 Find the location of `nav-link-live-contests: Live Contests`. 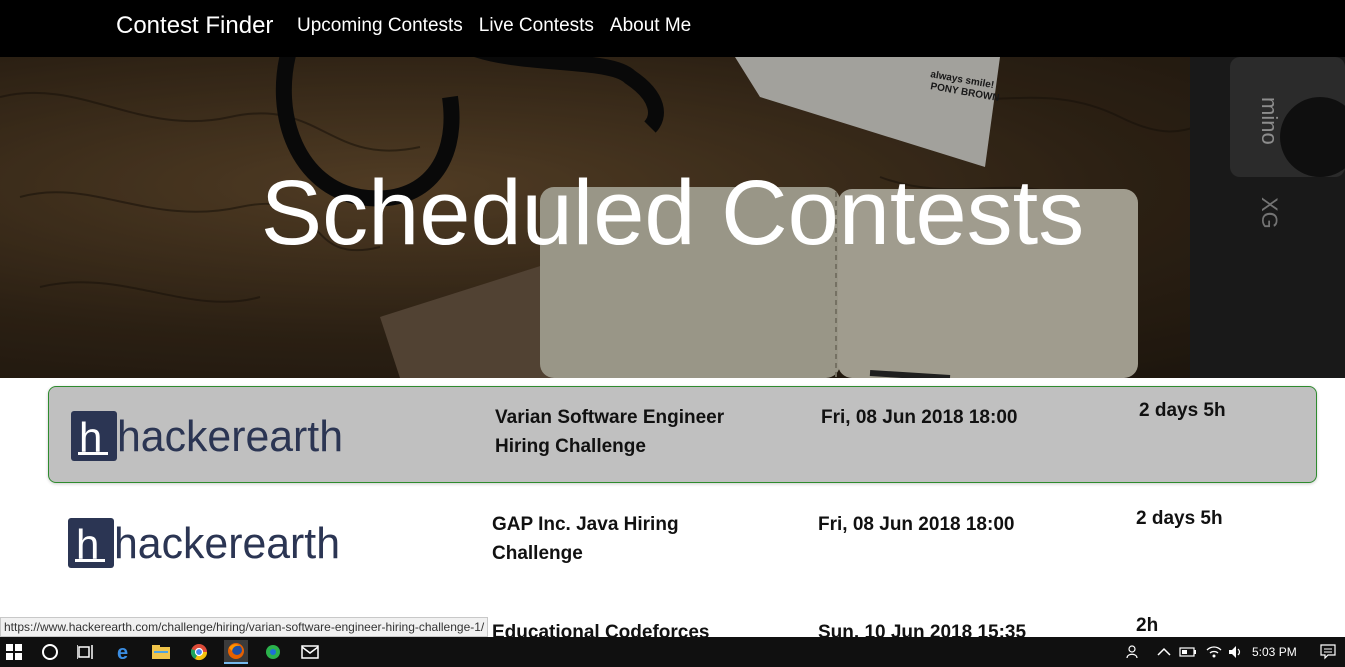

nav-link-live-contests: Live Contests is located at coordinates (536, 26).